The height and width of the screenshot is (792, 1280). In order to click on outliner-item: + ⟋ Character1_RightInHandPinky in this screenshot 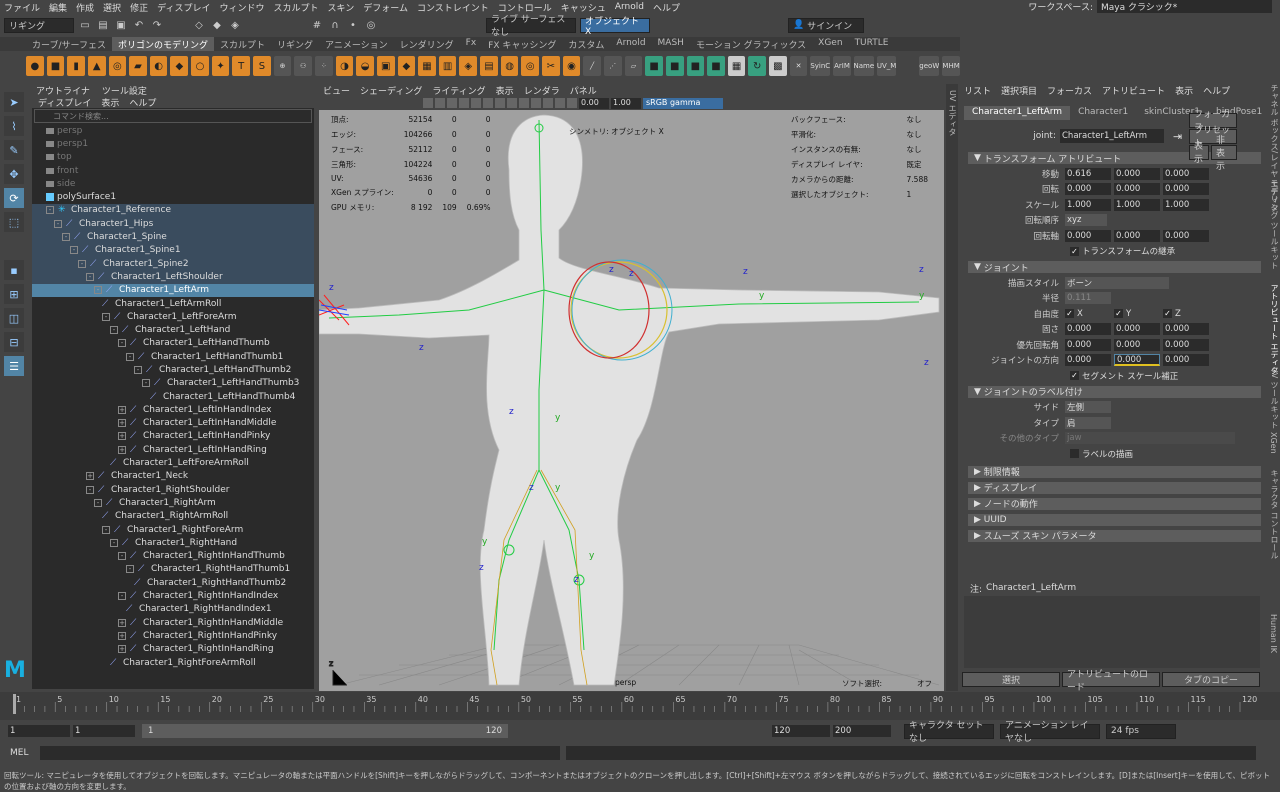, I will do `click(173, 635)`.